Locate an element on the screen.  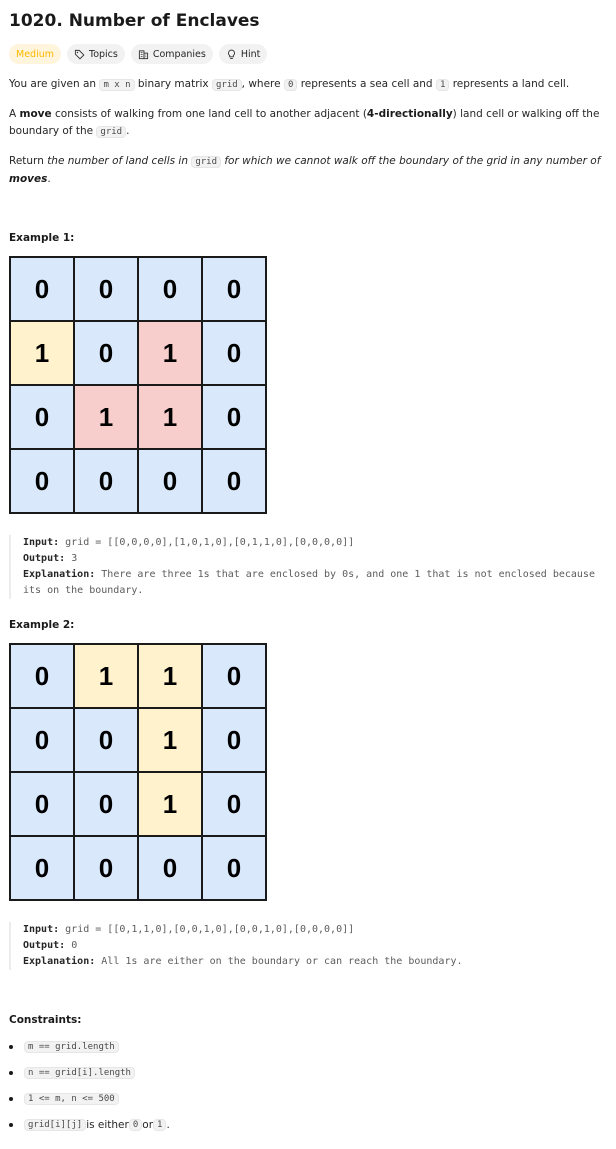
example-1-grid: 0000101001100000 is located at coordinates (138, 385).